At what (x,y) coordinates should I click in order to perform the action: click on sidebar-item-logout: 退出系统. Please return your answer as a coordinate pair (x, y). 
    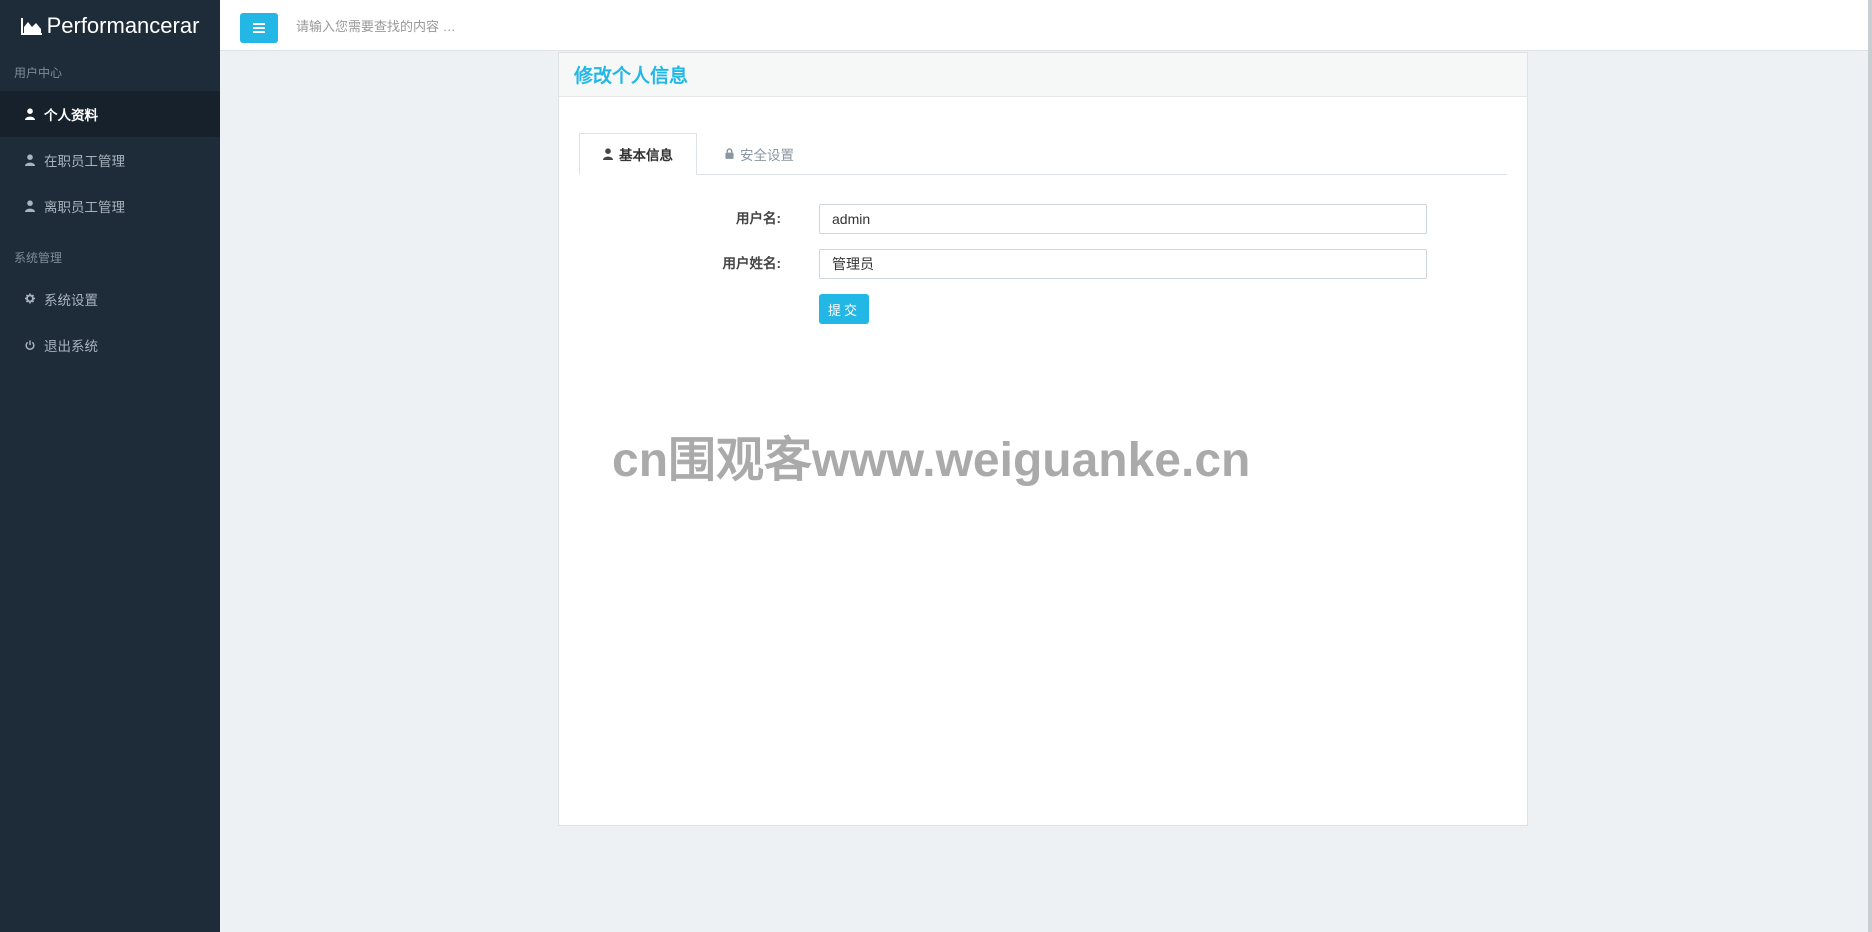
    Looking at the image, I should click on (110, 345).